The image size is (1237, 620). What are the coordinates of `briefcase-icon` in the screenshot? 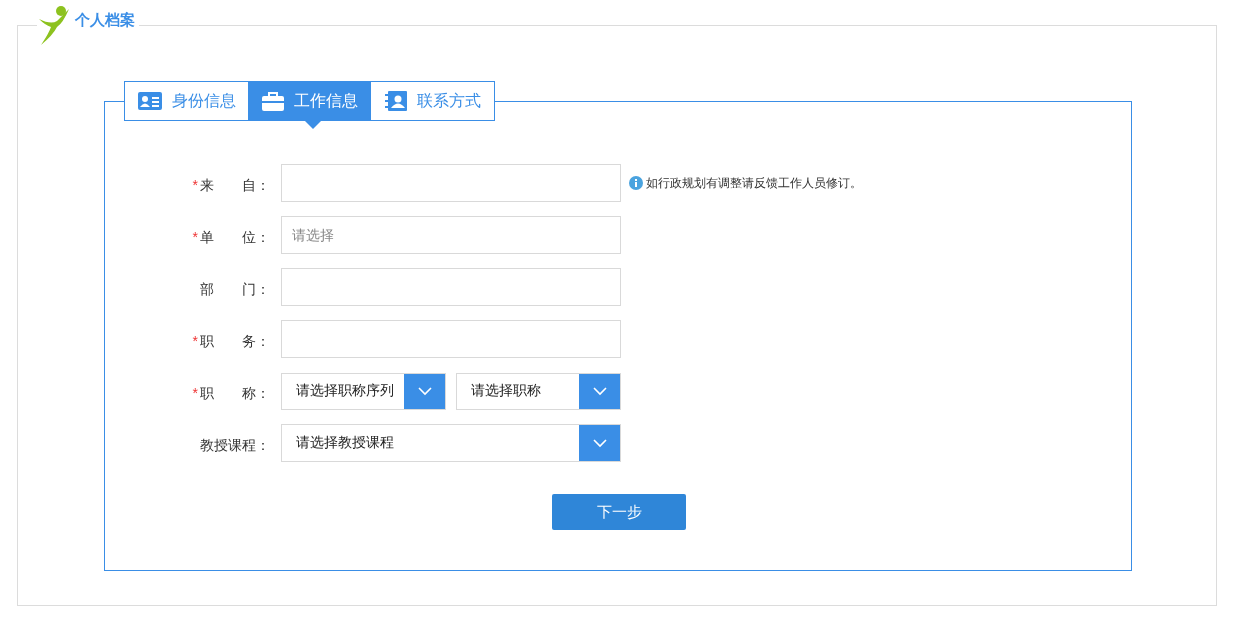 It's located at (272, 101).